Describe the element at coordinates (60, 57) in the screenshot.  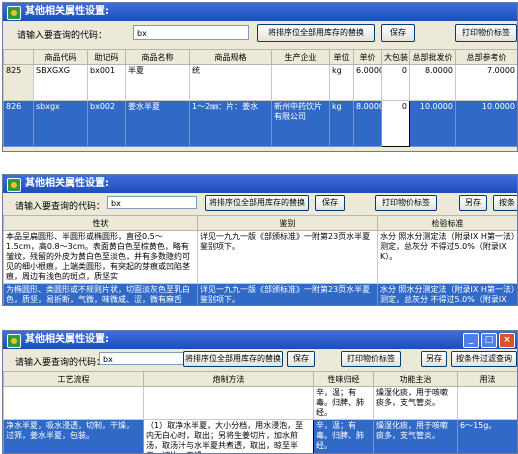
I see `column-header: 商品代码` at that location.